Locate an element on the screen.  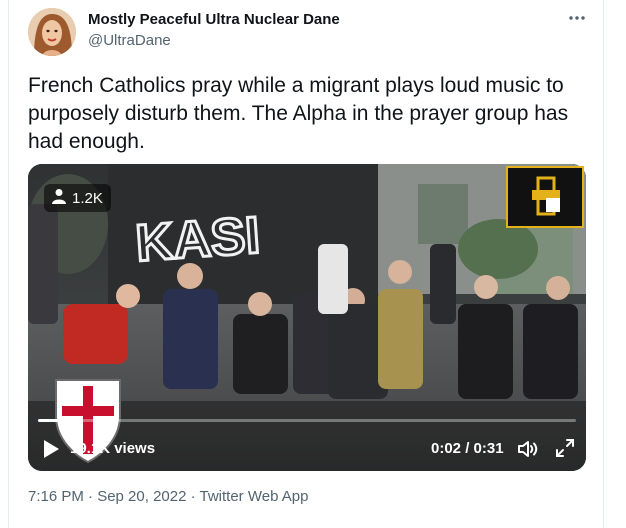
video-views-badge: 1.2K is located at coordinates (77, 198).